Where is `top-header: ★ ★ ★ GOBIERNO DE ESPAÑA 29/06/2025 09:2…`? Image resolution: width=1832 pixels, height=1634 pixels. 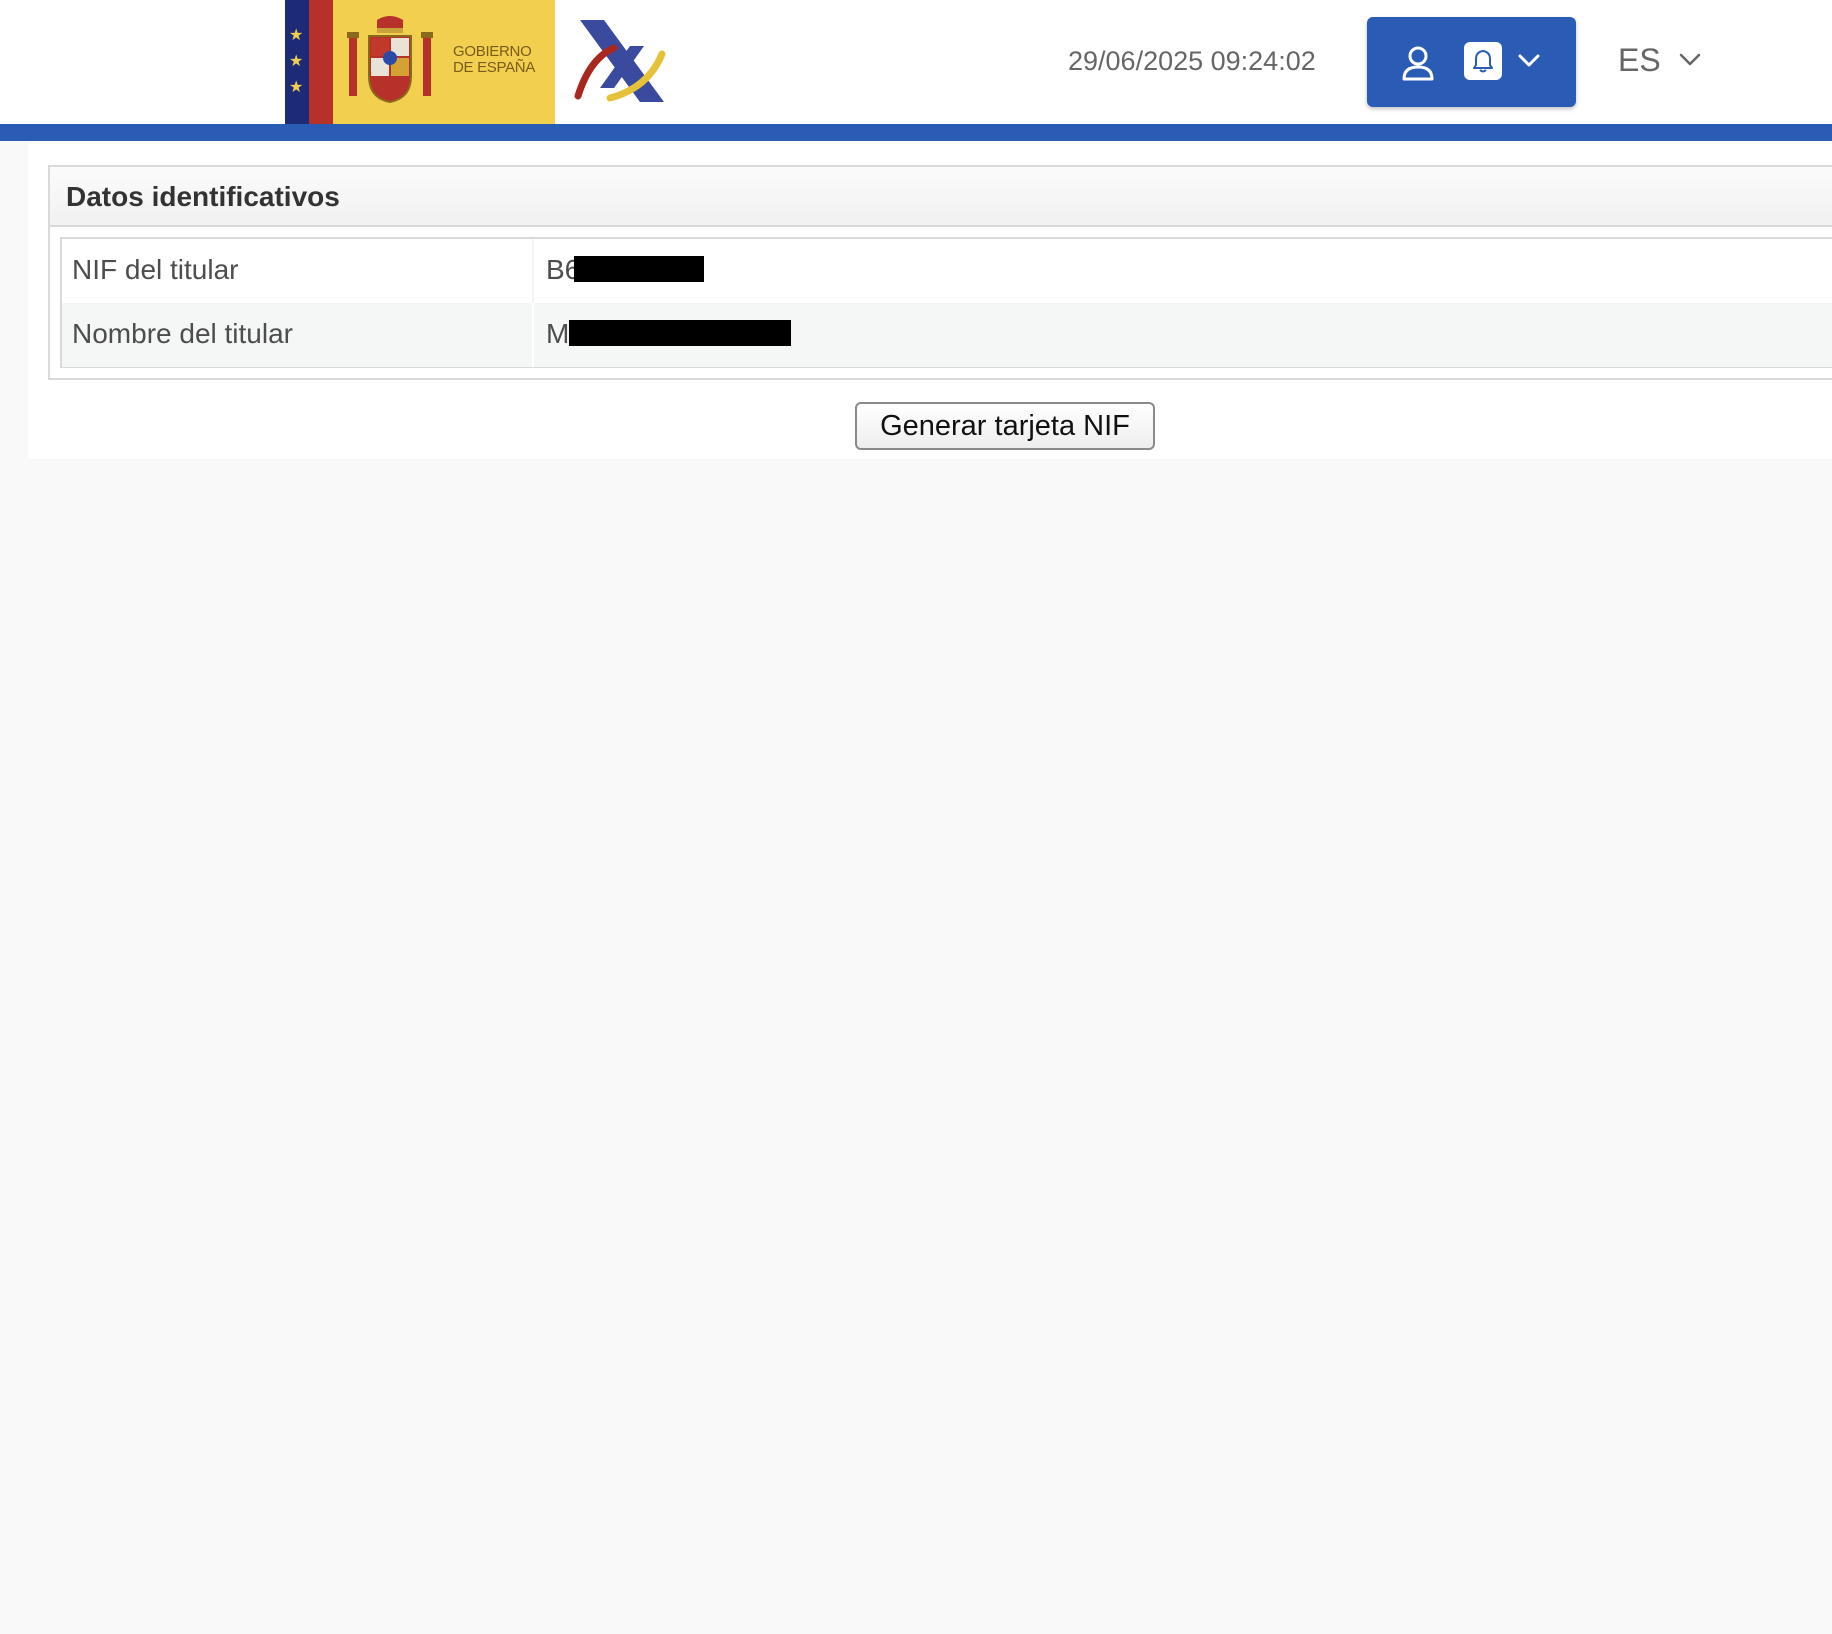 top-header: ★ ★ ★ GOBIERNO DE ESPAÑA 29/06/2025 09:2… is located at coordinates (916, 62).